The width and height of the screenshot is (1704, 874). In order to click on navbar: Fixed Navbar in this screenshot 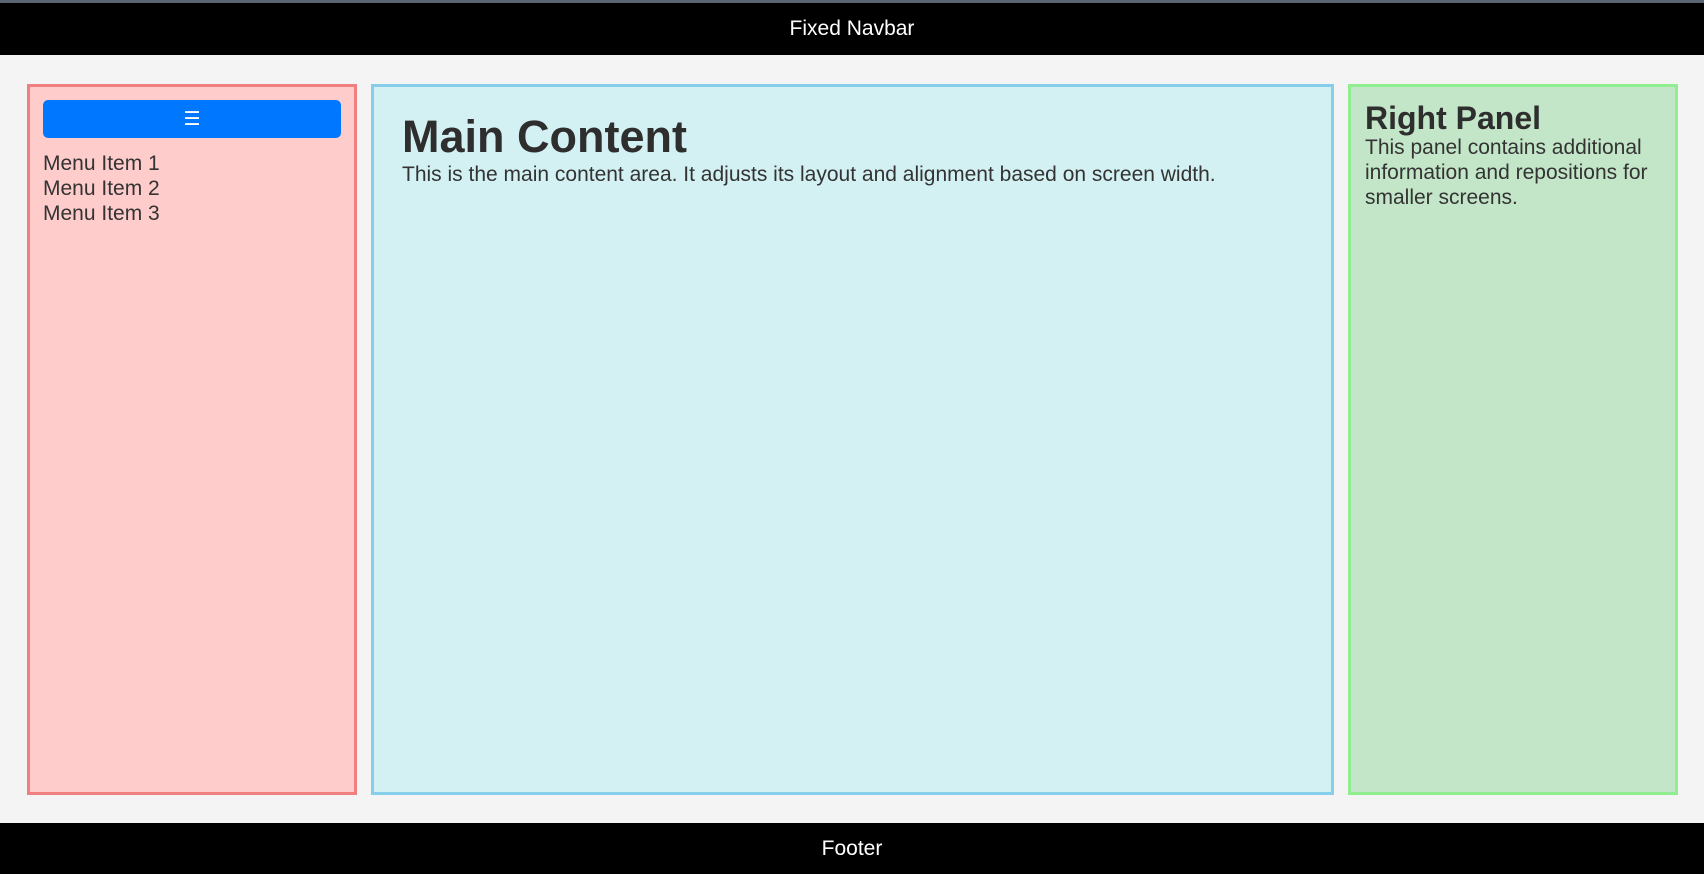, I will do `click(852, 29)`.